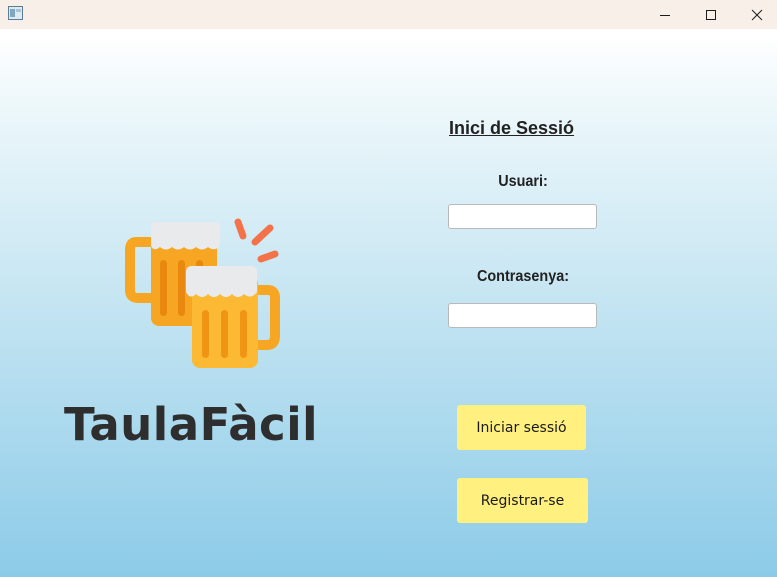 Image resolution: width=777 pixels, height=577 pixels. What do you see at coordinates (523, 181) in the screenshot?
I see `username-label: Usuari:` at bounding box center [523, 181].